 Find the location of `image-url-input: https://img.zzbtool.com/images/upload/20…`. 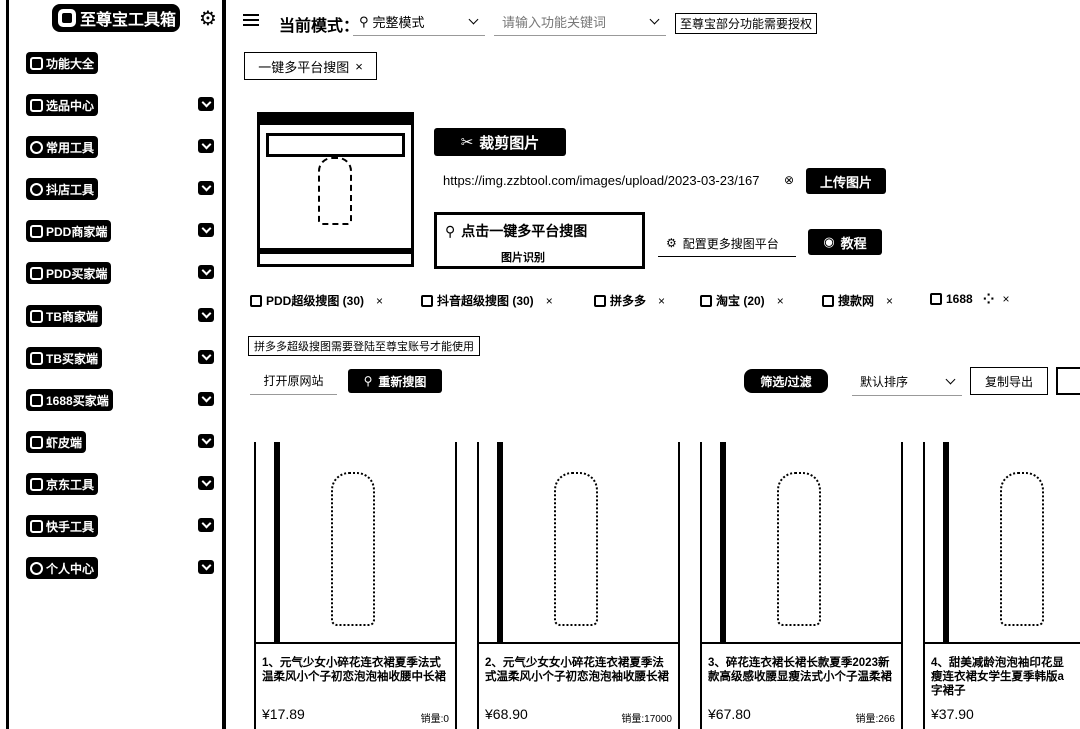

image-url-input: https://img.zzbtool.com/images/upload/20… is located at coordinates (611, 180).